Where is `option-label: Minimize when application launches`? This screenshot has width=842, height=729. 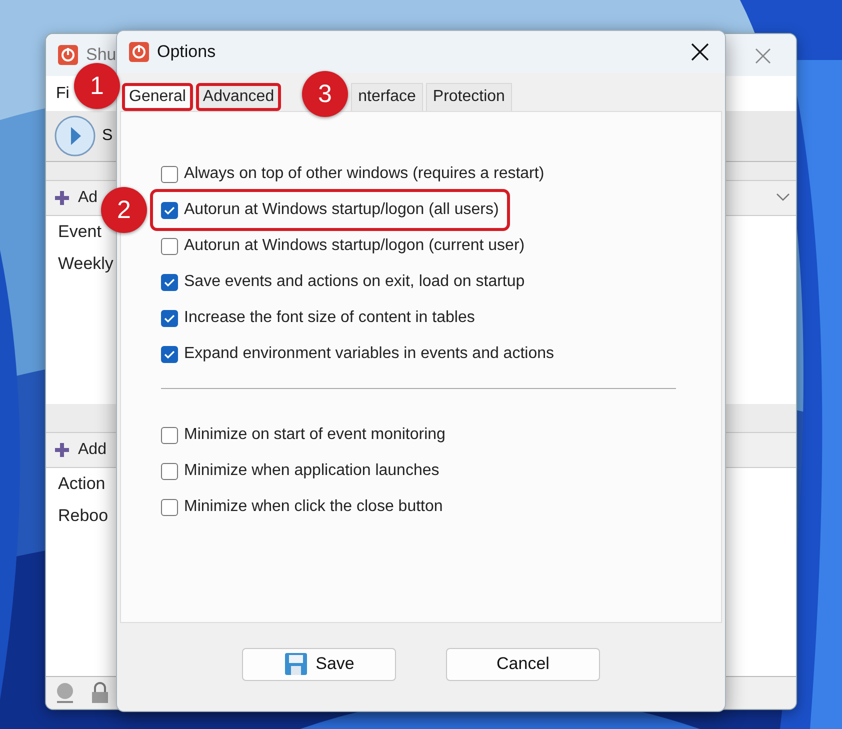
option-label: Minimize when application launches is located at coordinates (312, 471).